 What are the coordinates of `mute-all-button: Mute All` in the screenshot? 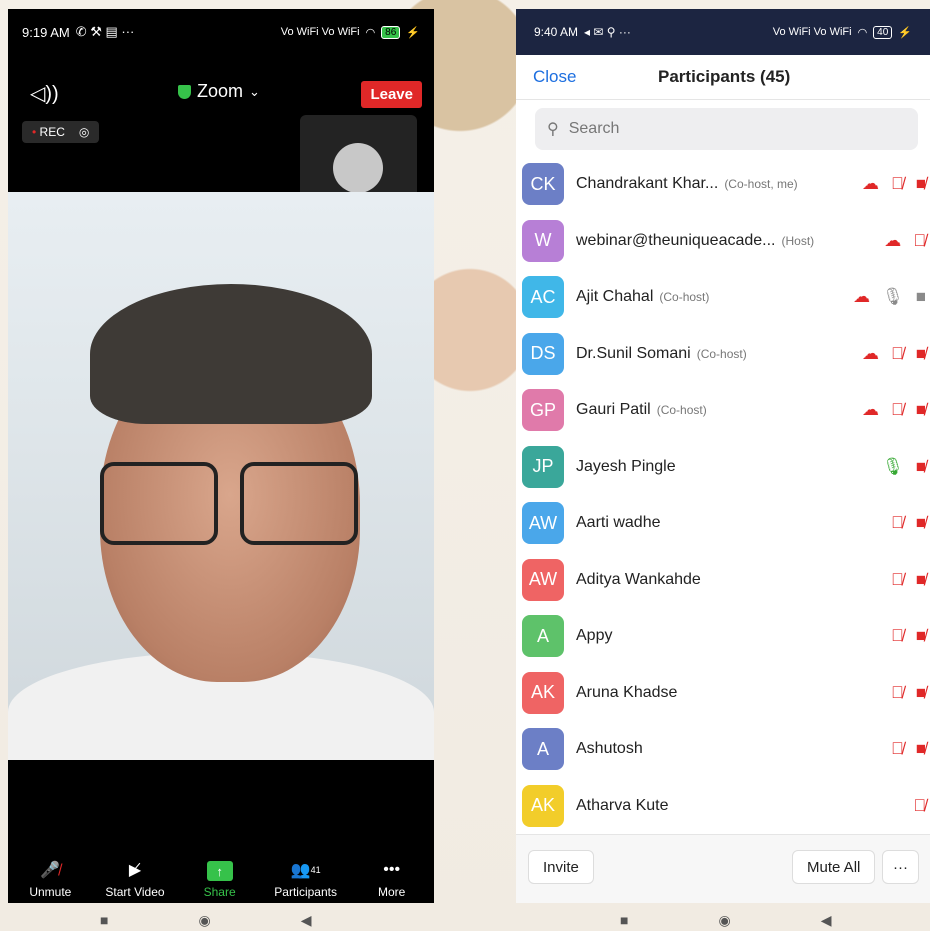 It's located at (834, 867).